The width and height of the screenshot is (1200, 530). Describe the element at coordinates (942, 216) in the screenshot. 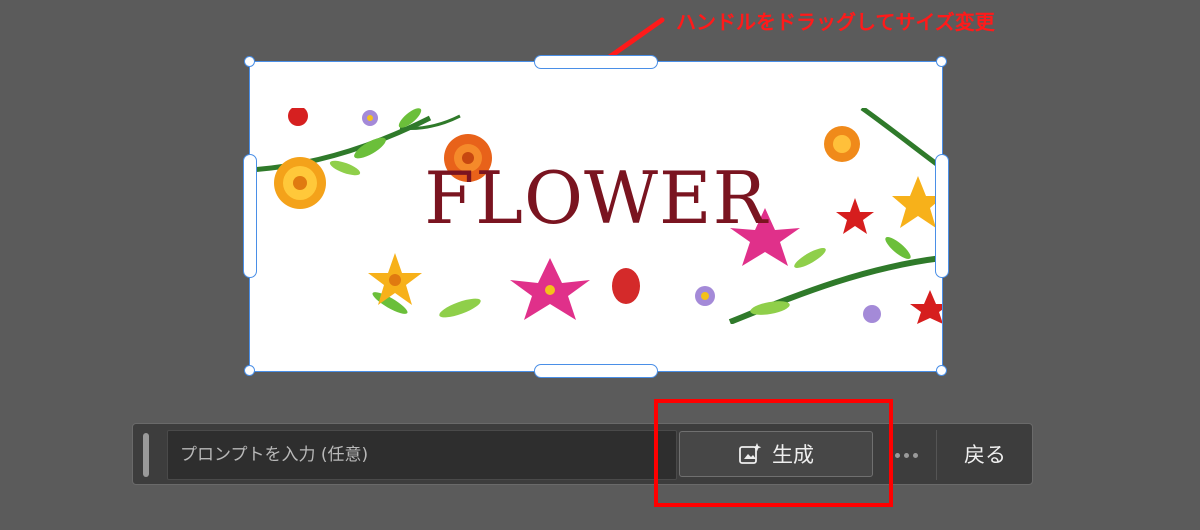

I see `resize-handle-right` at that location.